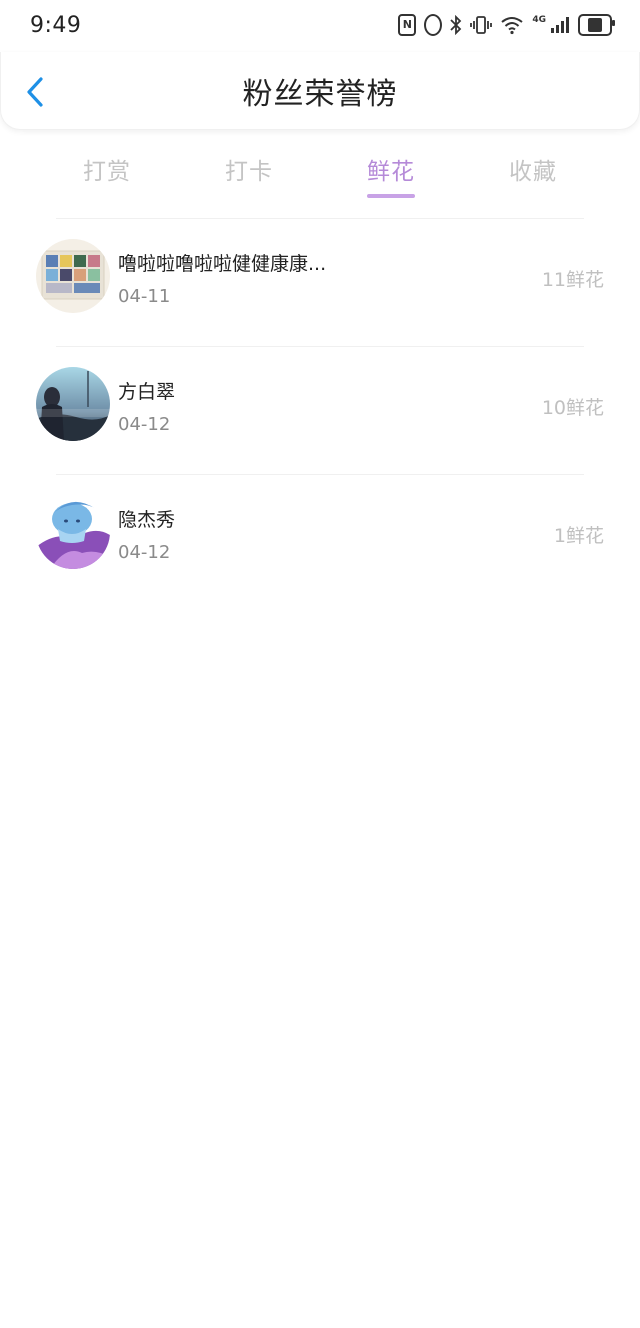 This screenshot has height=1328, width=640. I want to click on tab-flowers: 鲜花, so click(391, 171).